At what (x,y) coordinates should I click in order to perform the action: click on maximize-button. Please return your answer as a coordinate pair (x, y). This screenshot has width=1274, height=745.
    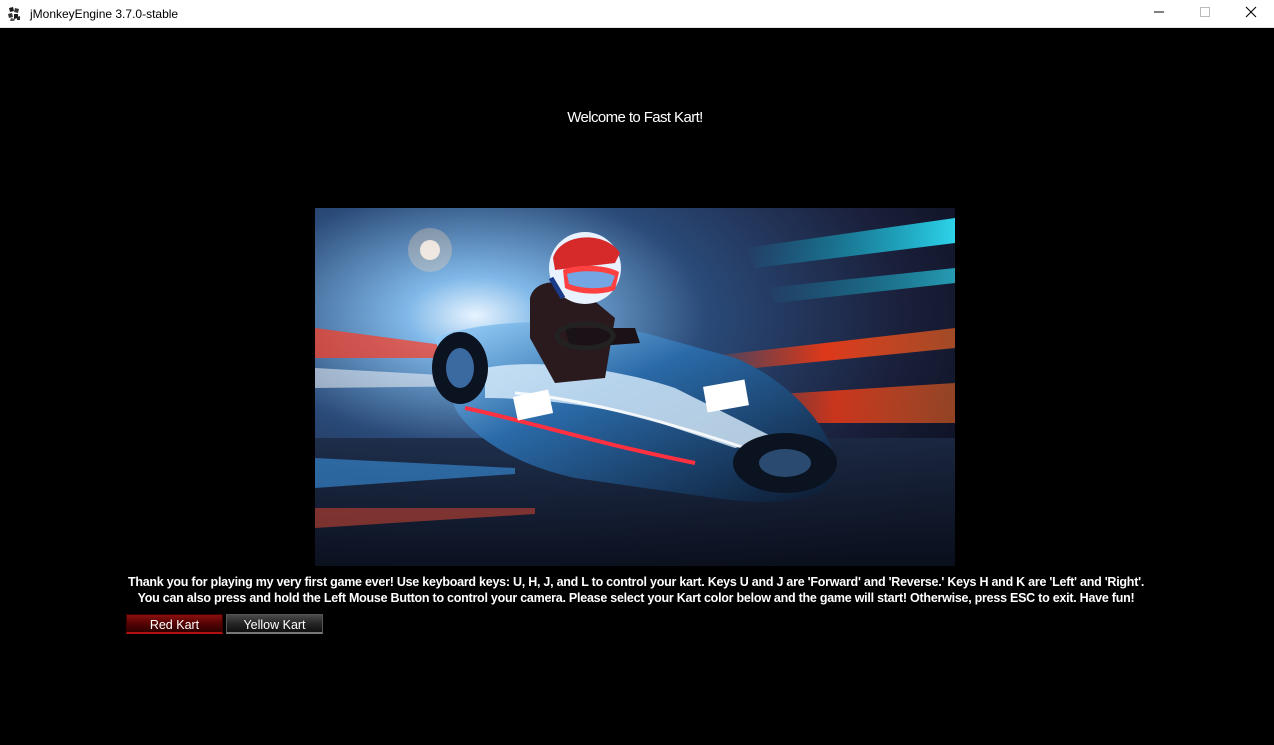
    Looking at the image, I should click on (1205, 14).